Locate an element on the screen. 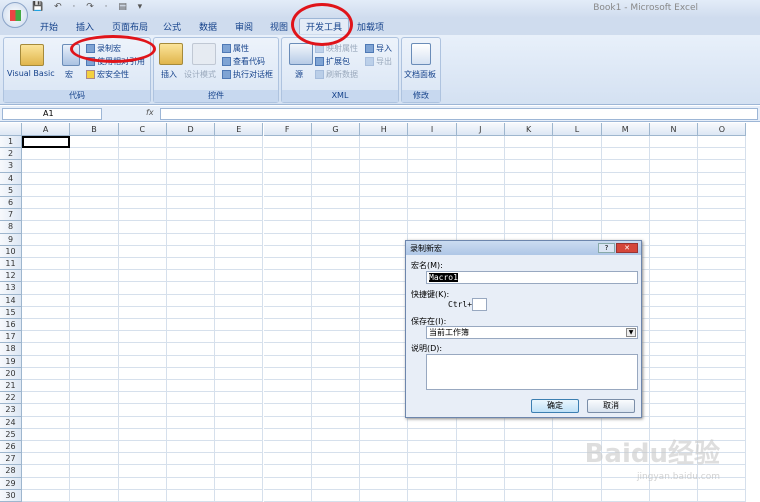 The width and height of the screenshot is (760, 502). cell-I4 is located at coordinates (432, 178).